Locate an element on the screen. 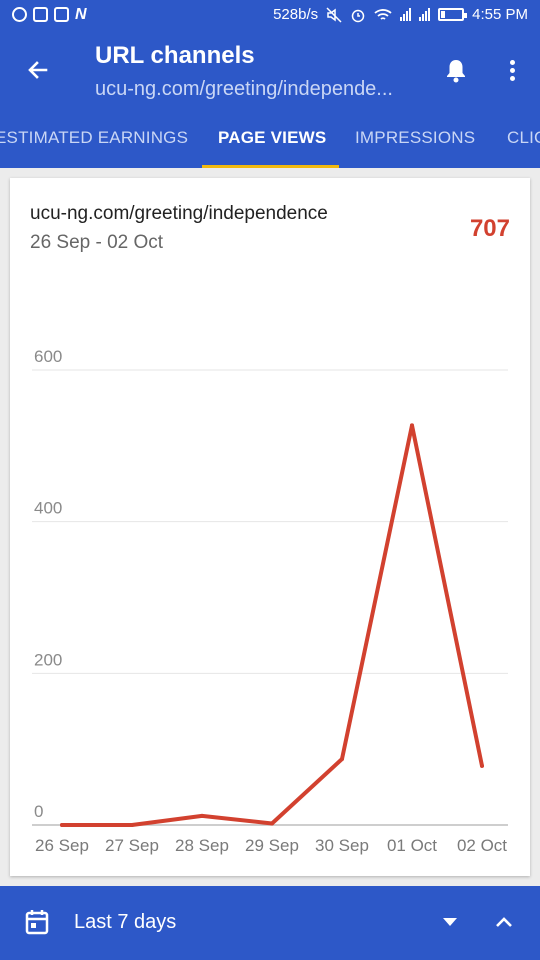 The image size is (540, 960). bell-icon is located at coordinates (456, 71).